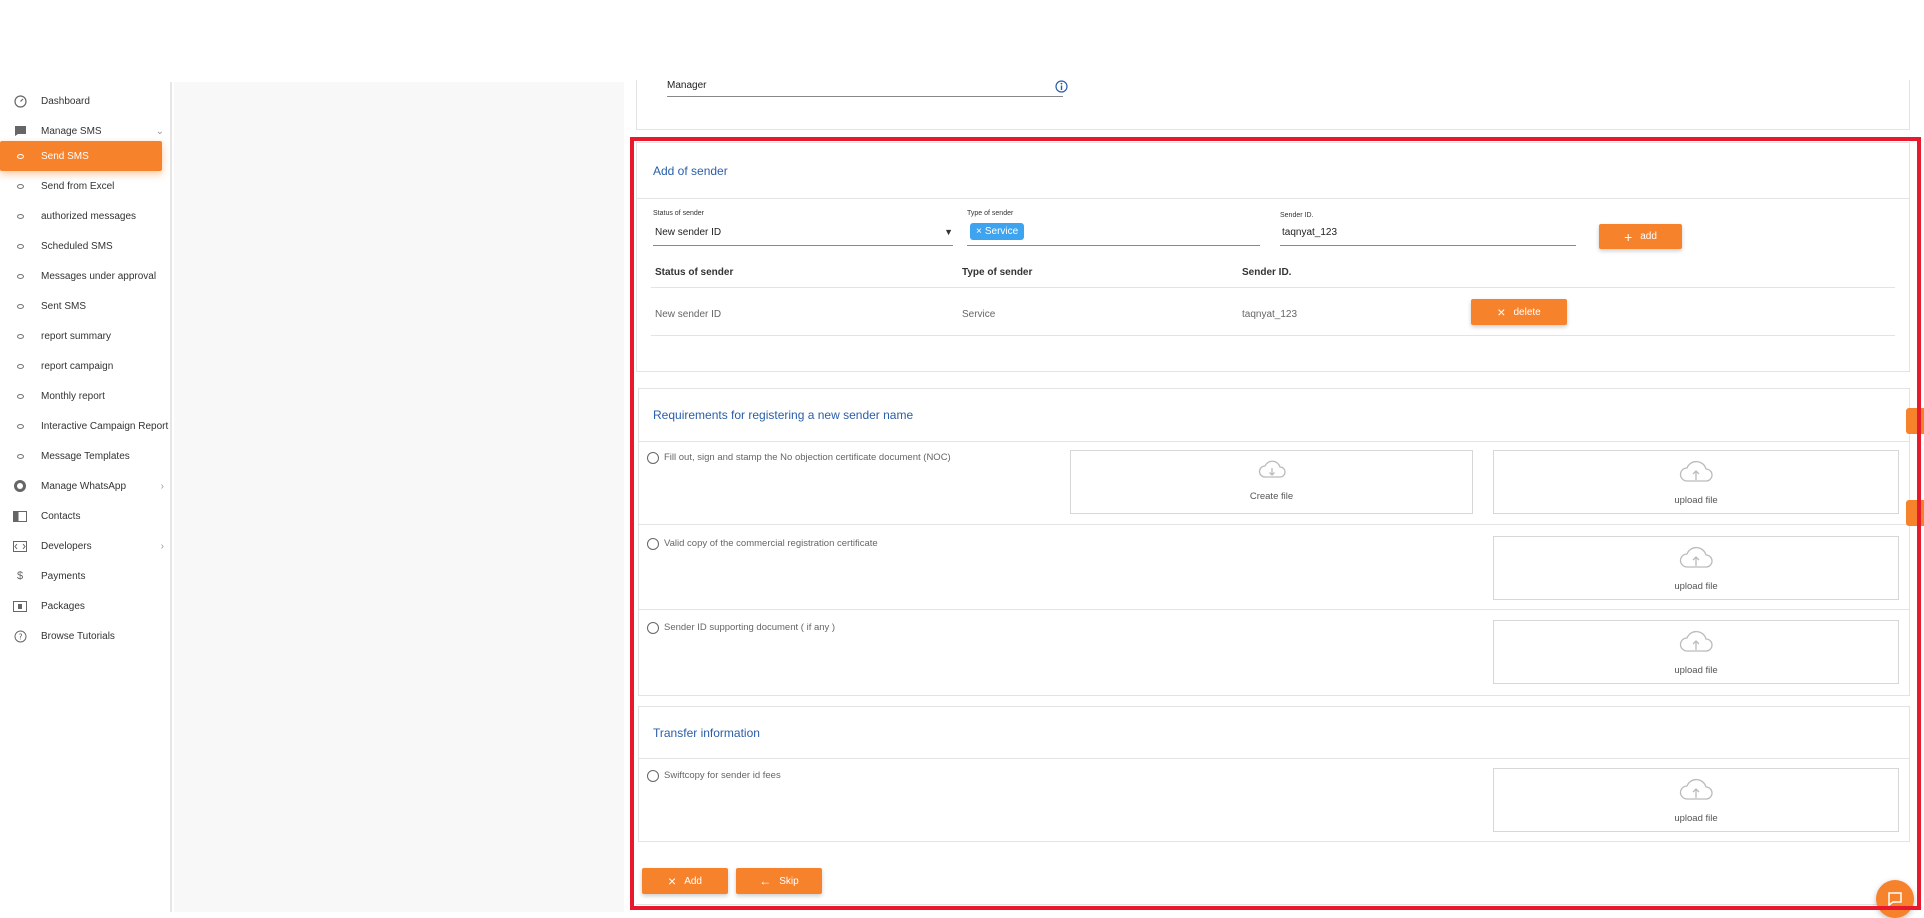 The image size is (1924, 918). Describe the element at coordinates (20, 486) in the screenshot. I see `whatsapp-icon` at that location.